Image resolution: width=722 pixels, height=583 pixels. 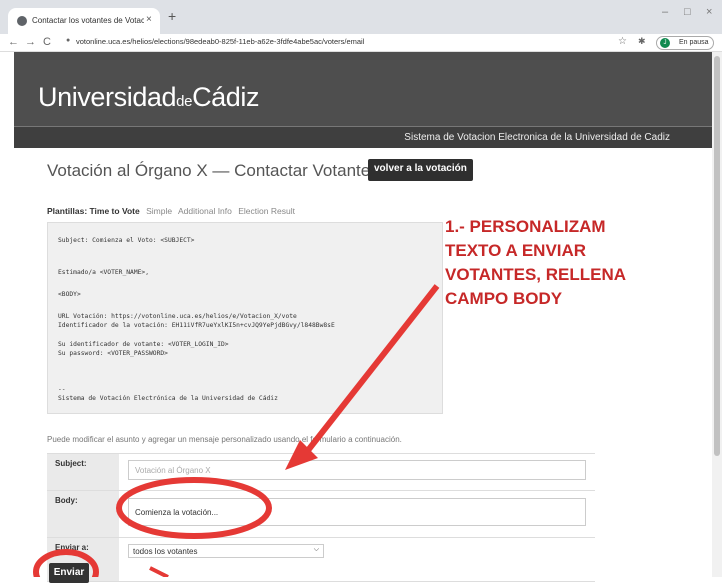 I want to click on send-highlight-ellipse, so click(x=66, y=563).